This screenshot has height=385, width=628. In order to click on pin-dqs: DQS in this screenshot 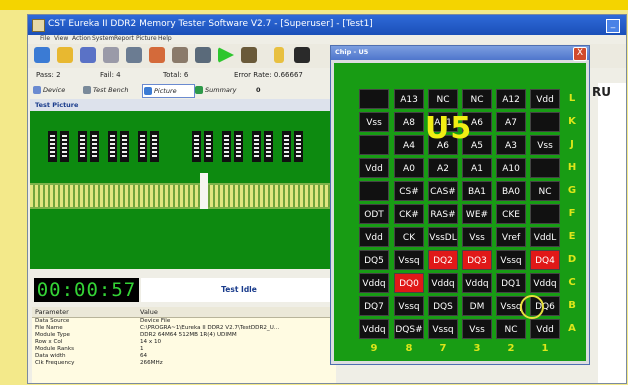, I will do `click(443, 306)`.